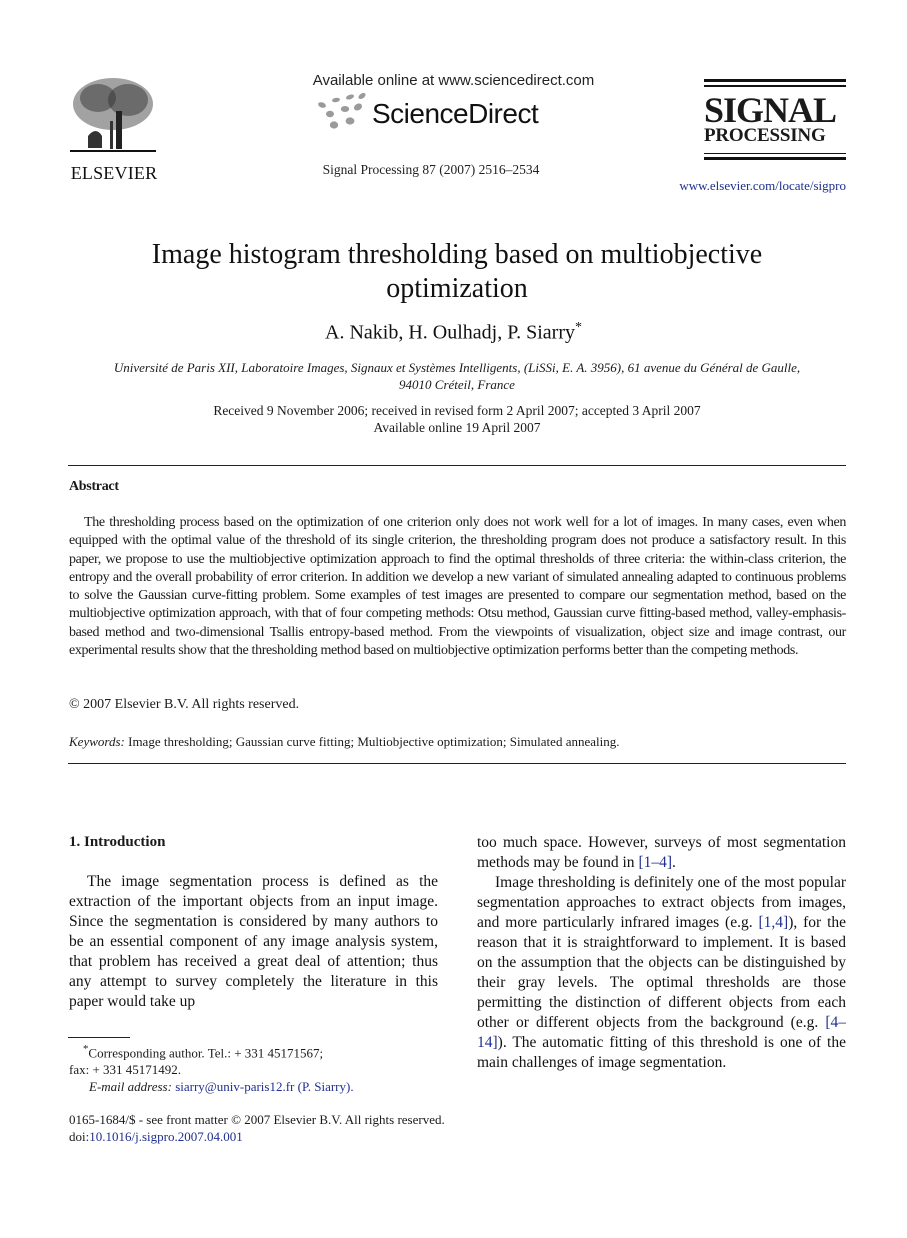 The image size is (907, 1238). What do you see at coordinates (264, 1086) in the screenshot?
I see `email-link: siarry@univ-paris12.fr (P. Siarry).` at bounding box center [264, 1086].